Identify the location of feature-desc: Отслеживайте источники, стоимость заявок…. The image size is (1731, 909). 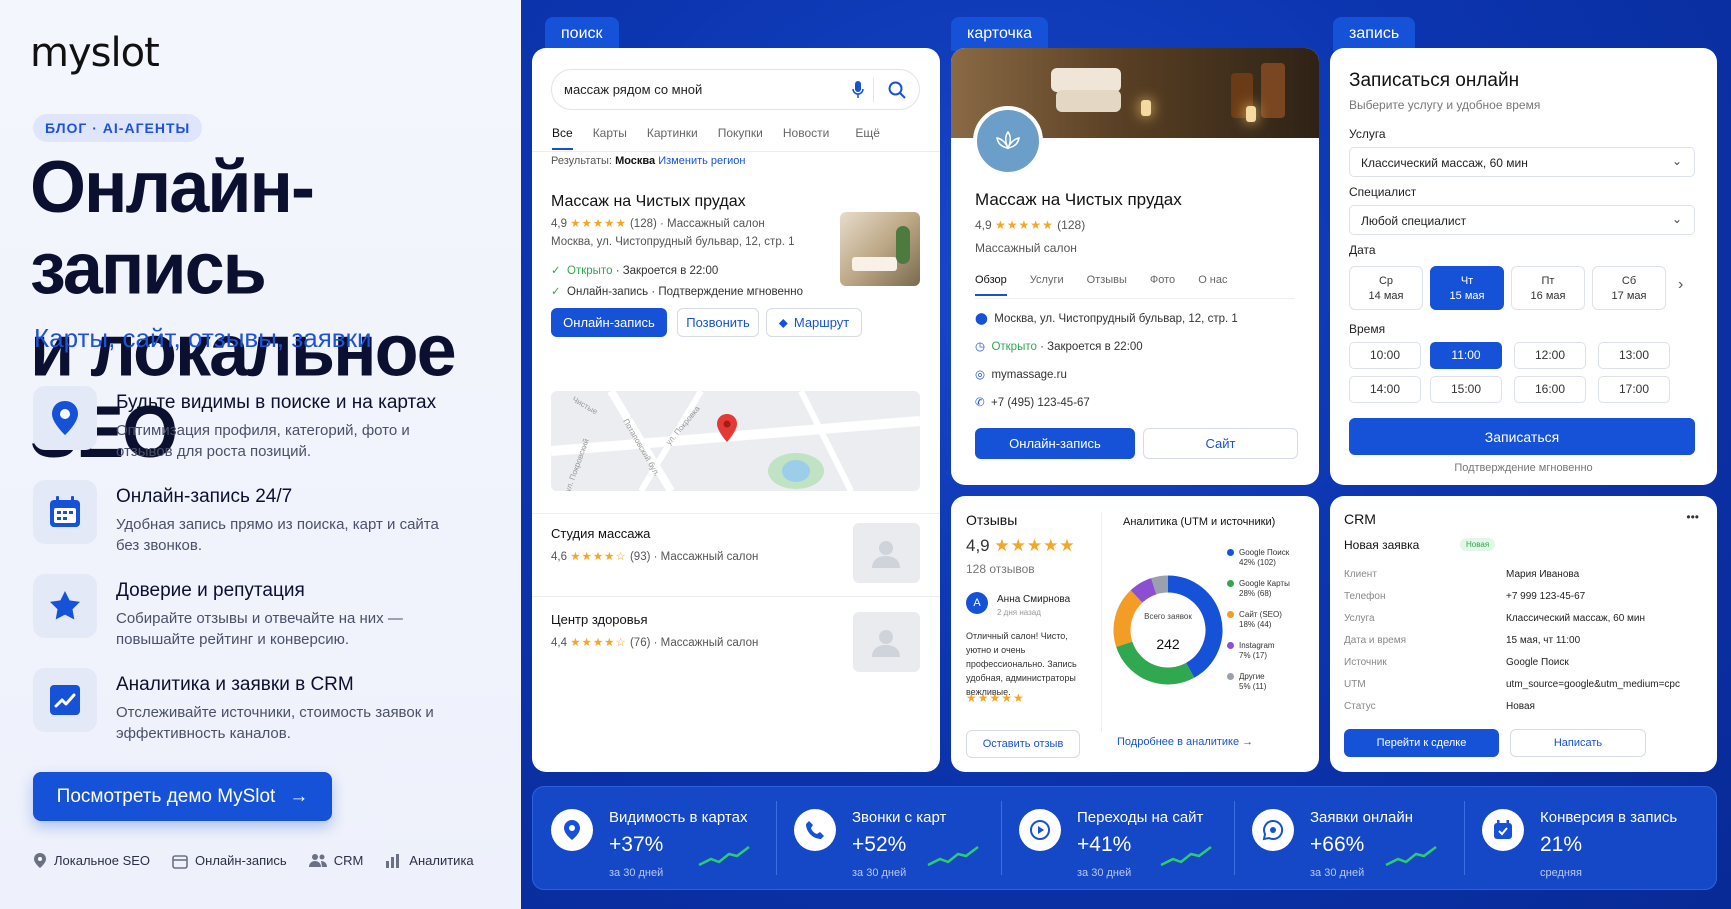
(275, 723).